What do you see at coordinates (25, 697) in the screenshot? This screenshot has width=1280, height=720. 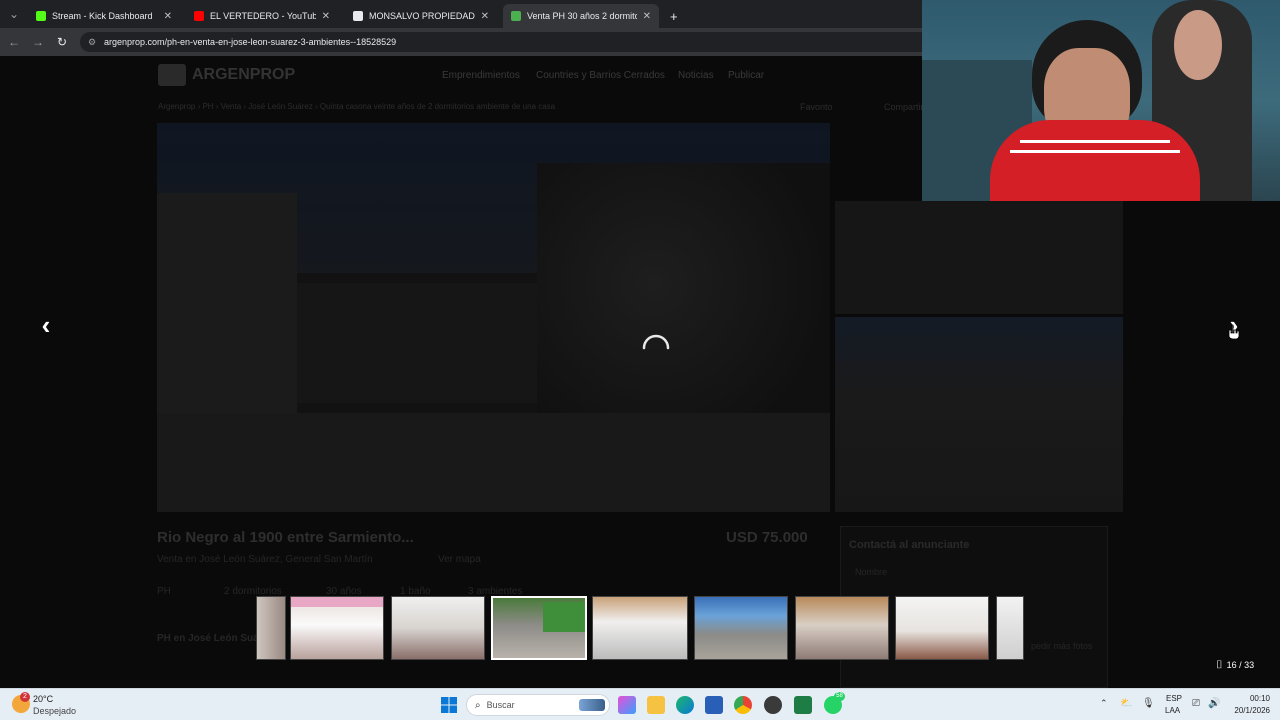 I see `notification-badge: 2` at bounding box center [25, 697].